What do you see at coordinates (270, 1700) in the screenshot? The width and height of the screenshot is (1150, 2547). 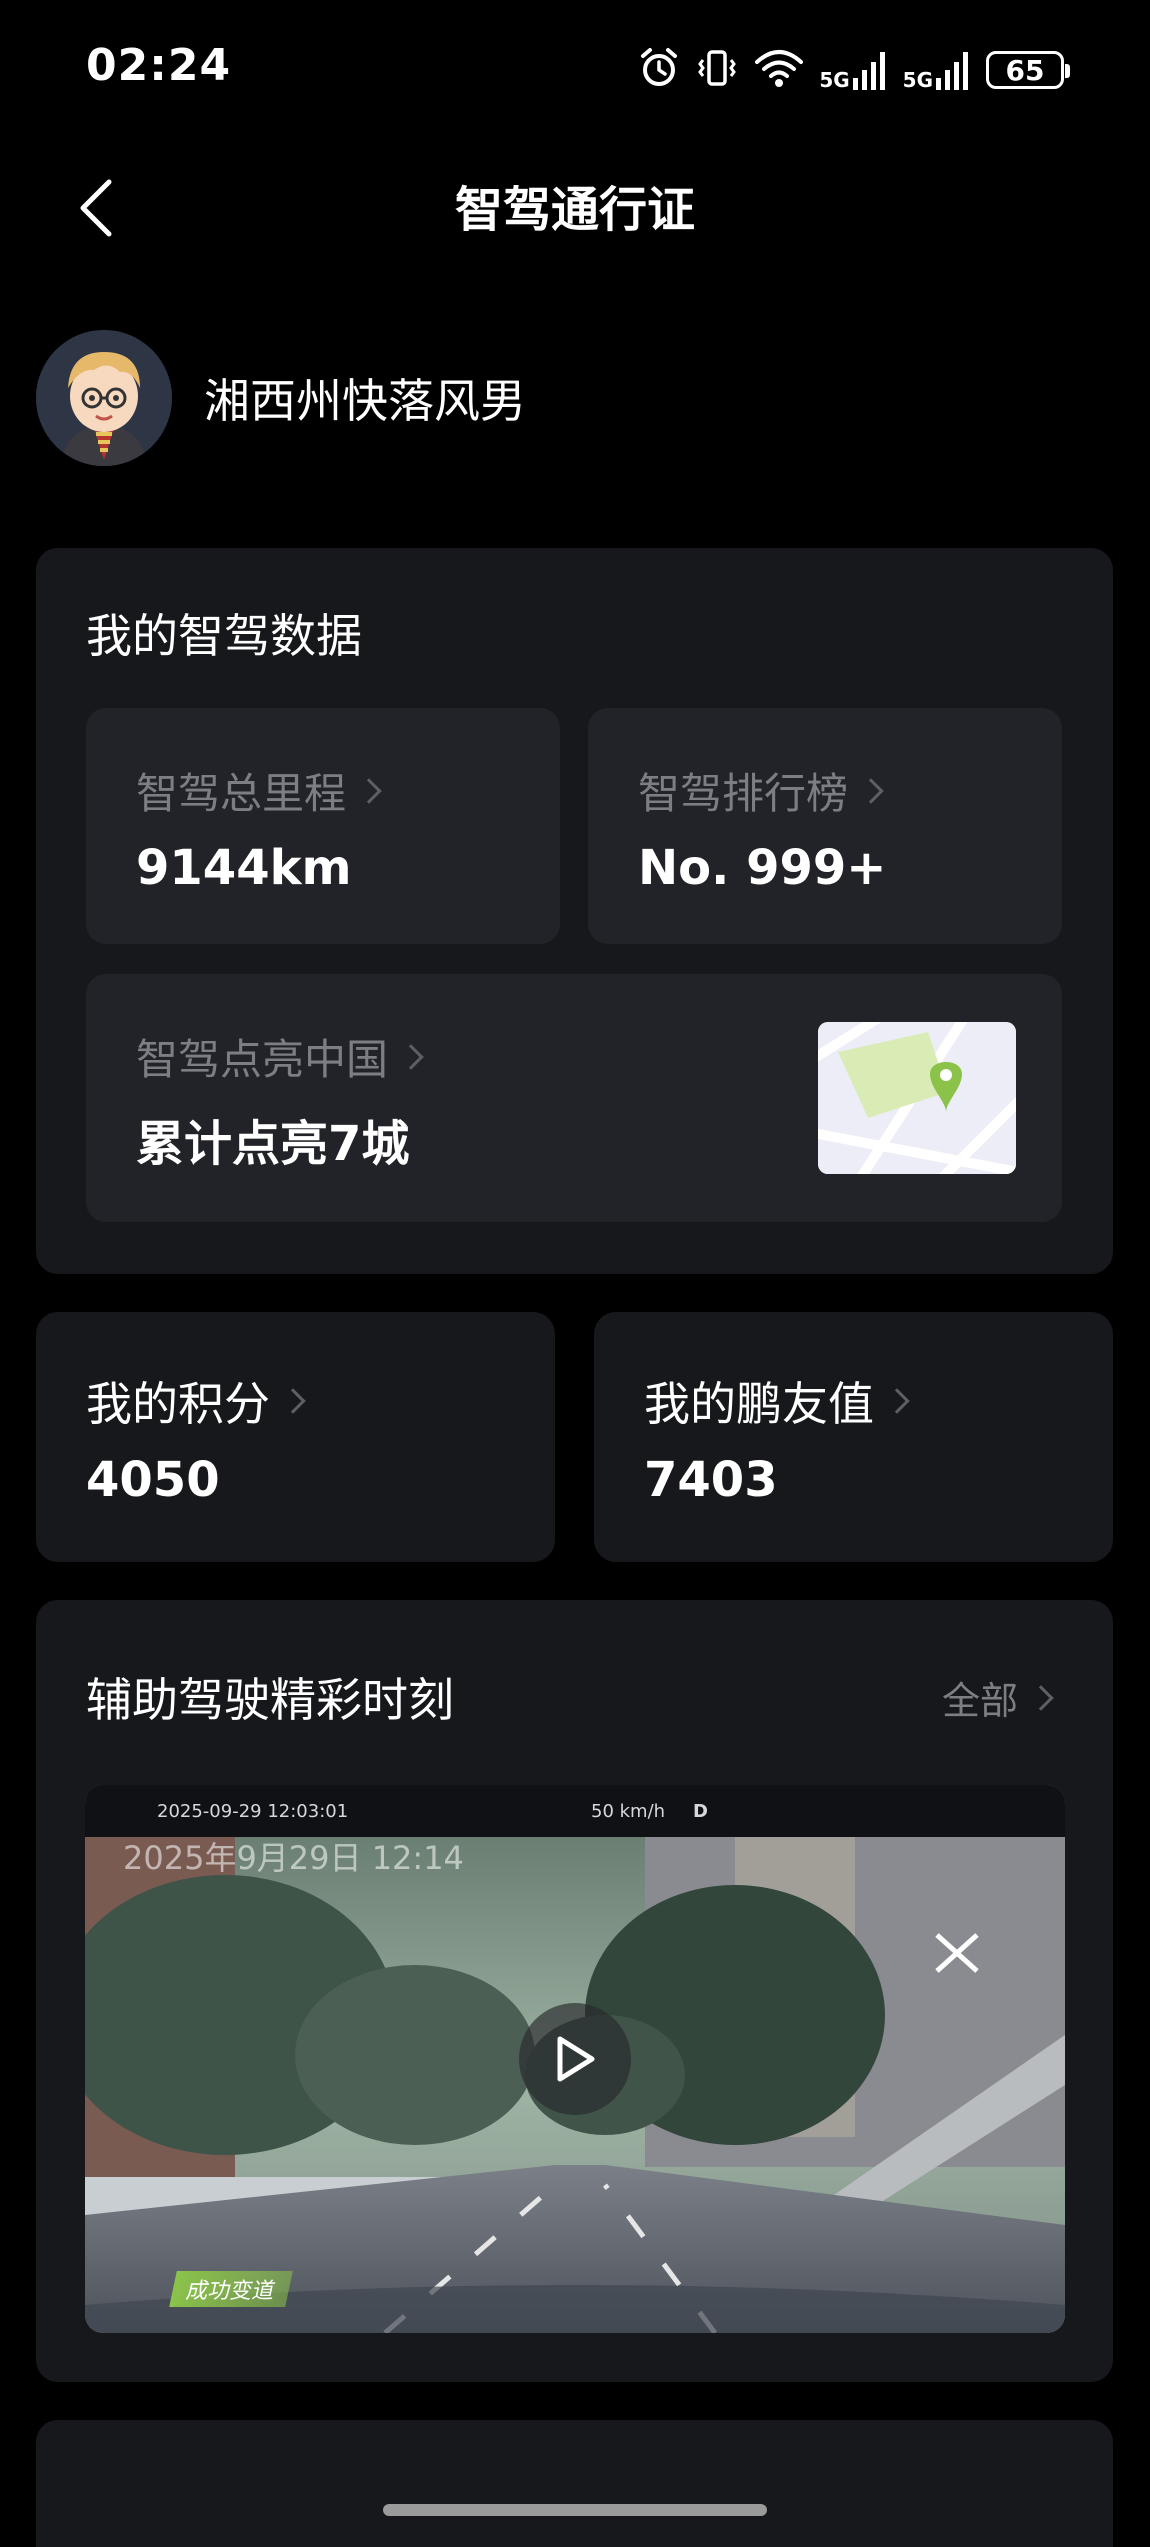 I see `moments-title: 辅助驾驶精彩时刻` at bounding box center [270, 1700].